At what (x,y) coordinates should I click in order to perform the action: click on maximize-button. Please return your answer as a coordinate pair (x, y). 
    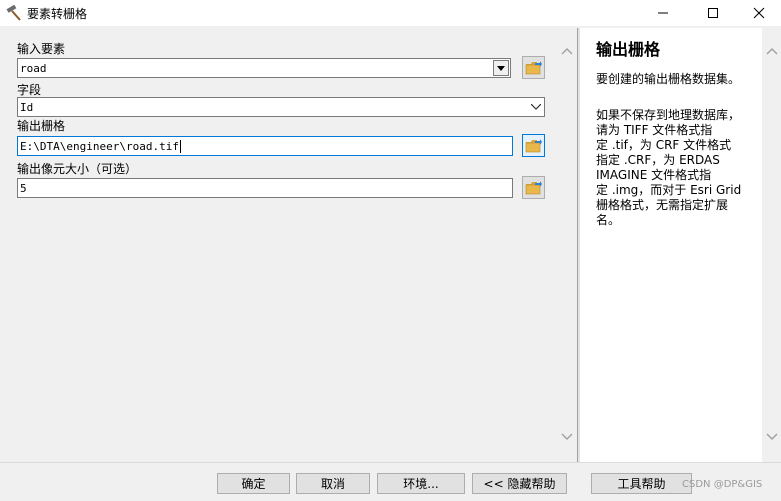
    Looking at the image, I should click on (713, 13).